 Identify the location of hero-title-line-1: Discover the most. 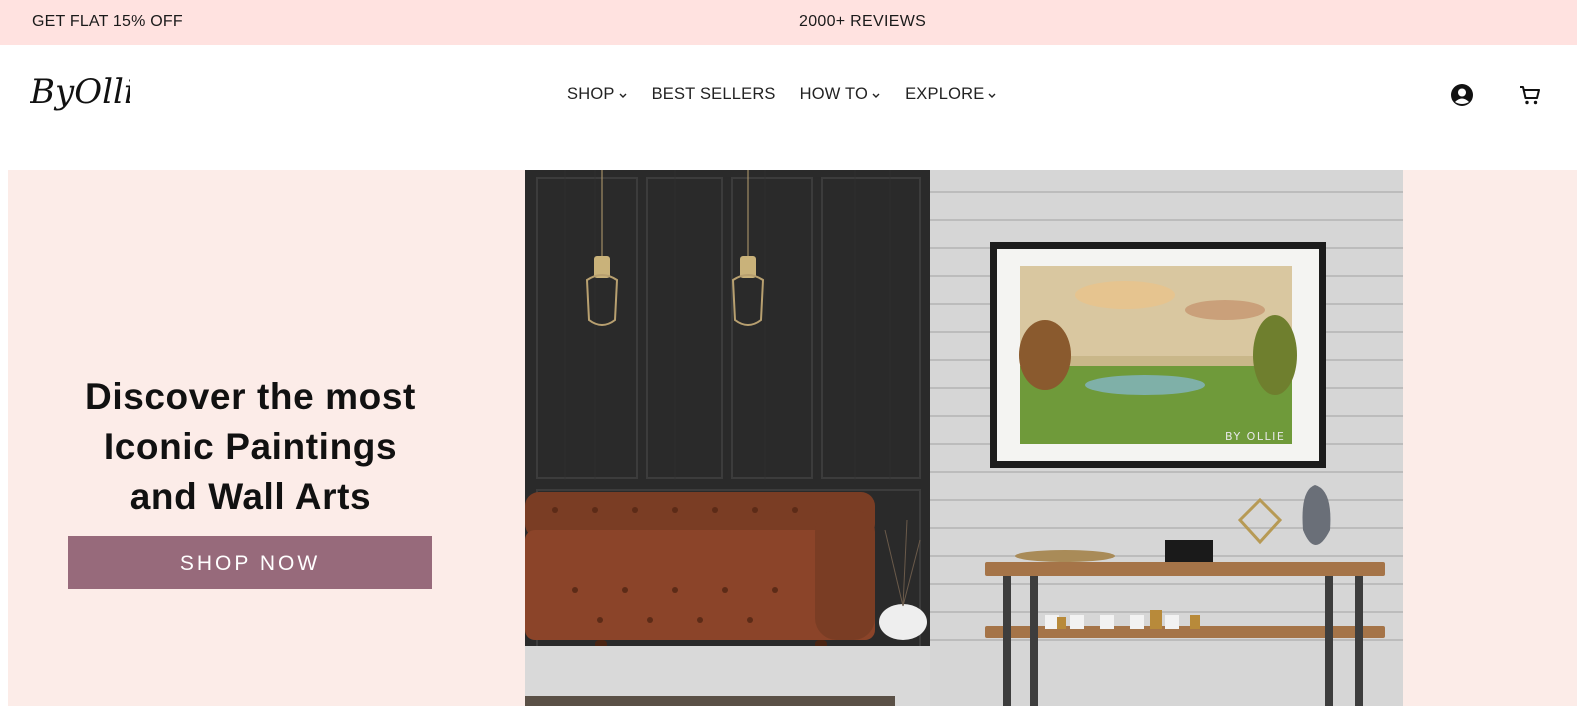
(250, 396).